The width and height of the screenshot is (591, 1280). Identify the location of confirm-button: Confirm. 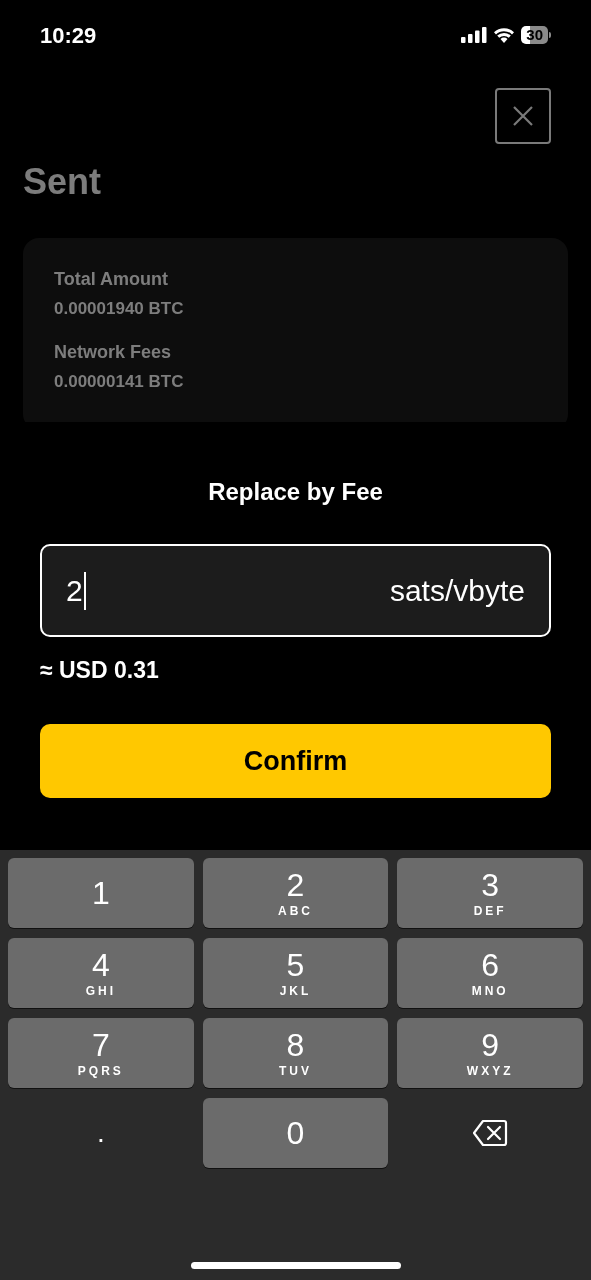
(295, 761).